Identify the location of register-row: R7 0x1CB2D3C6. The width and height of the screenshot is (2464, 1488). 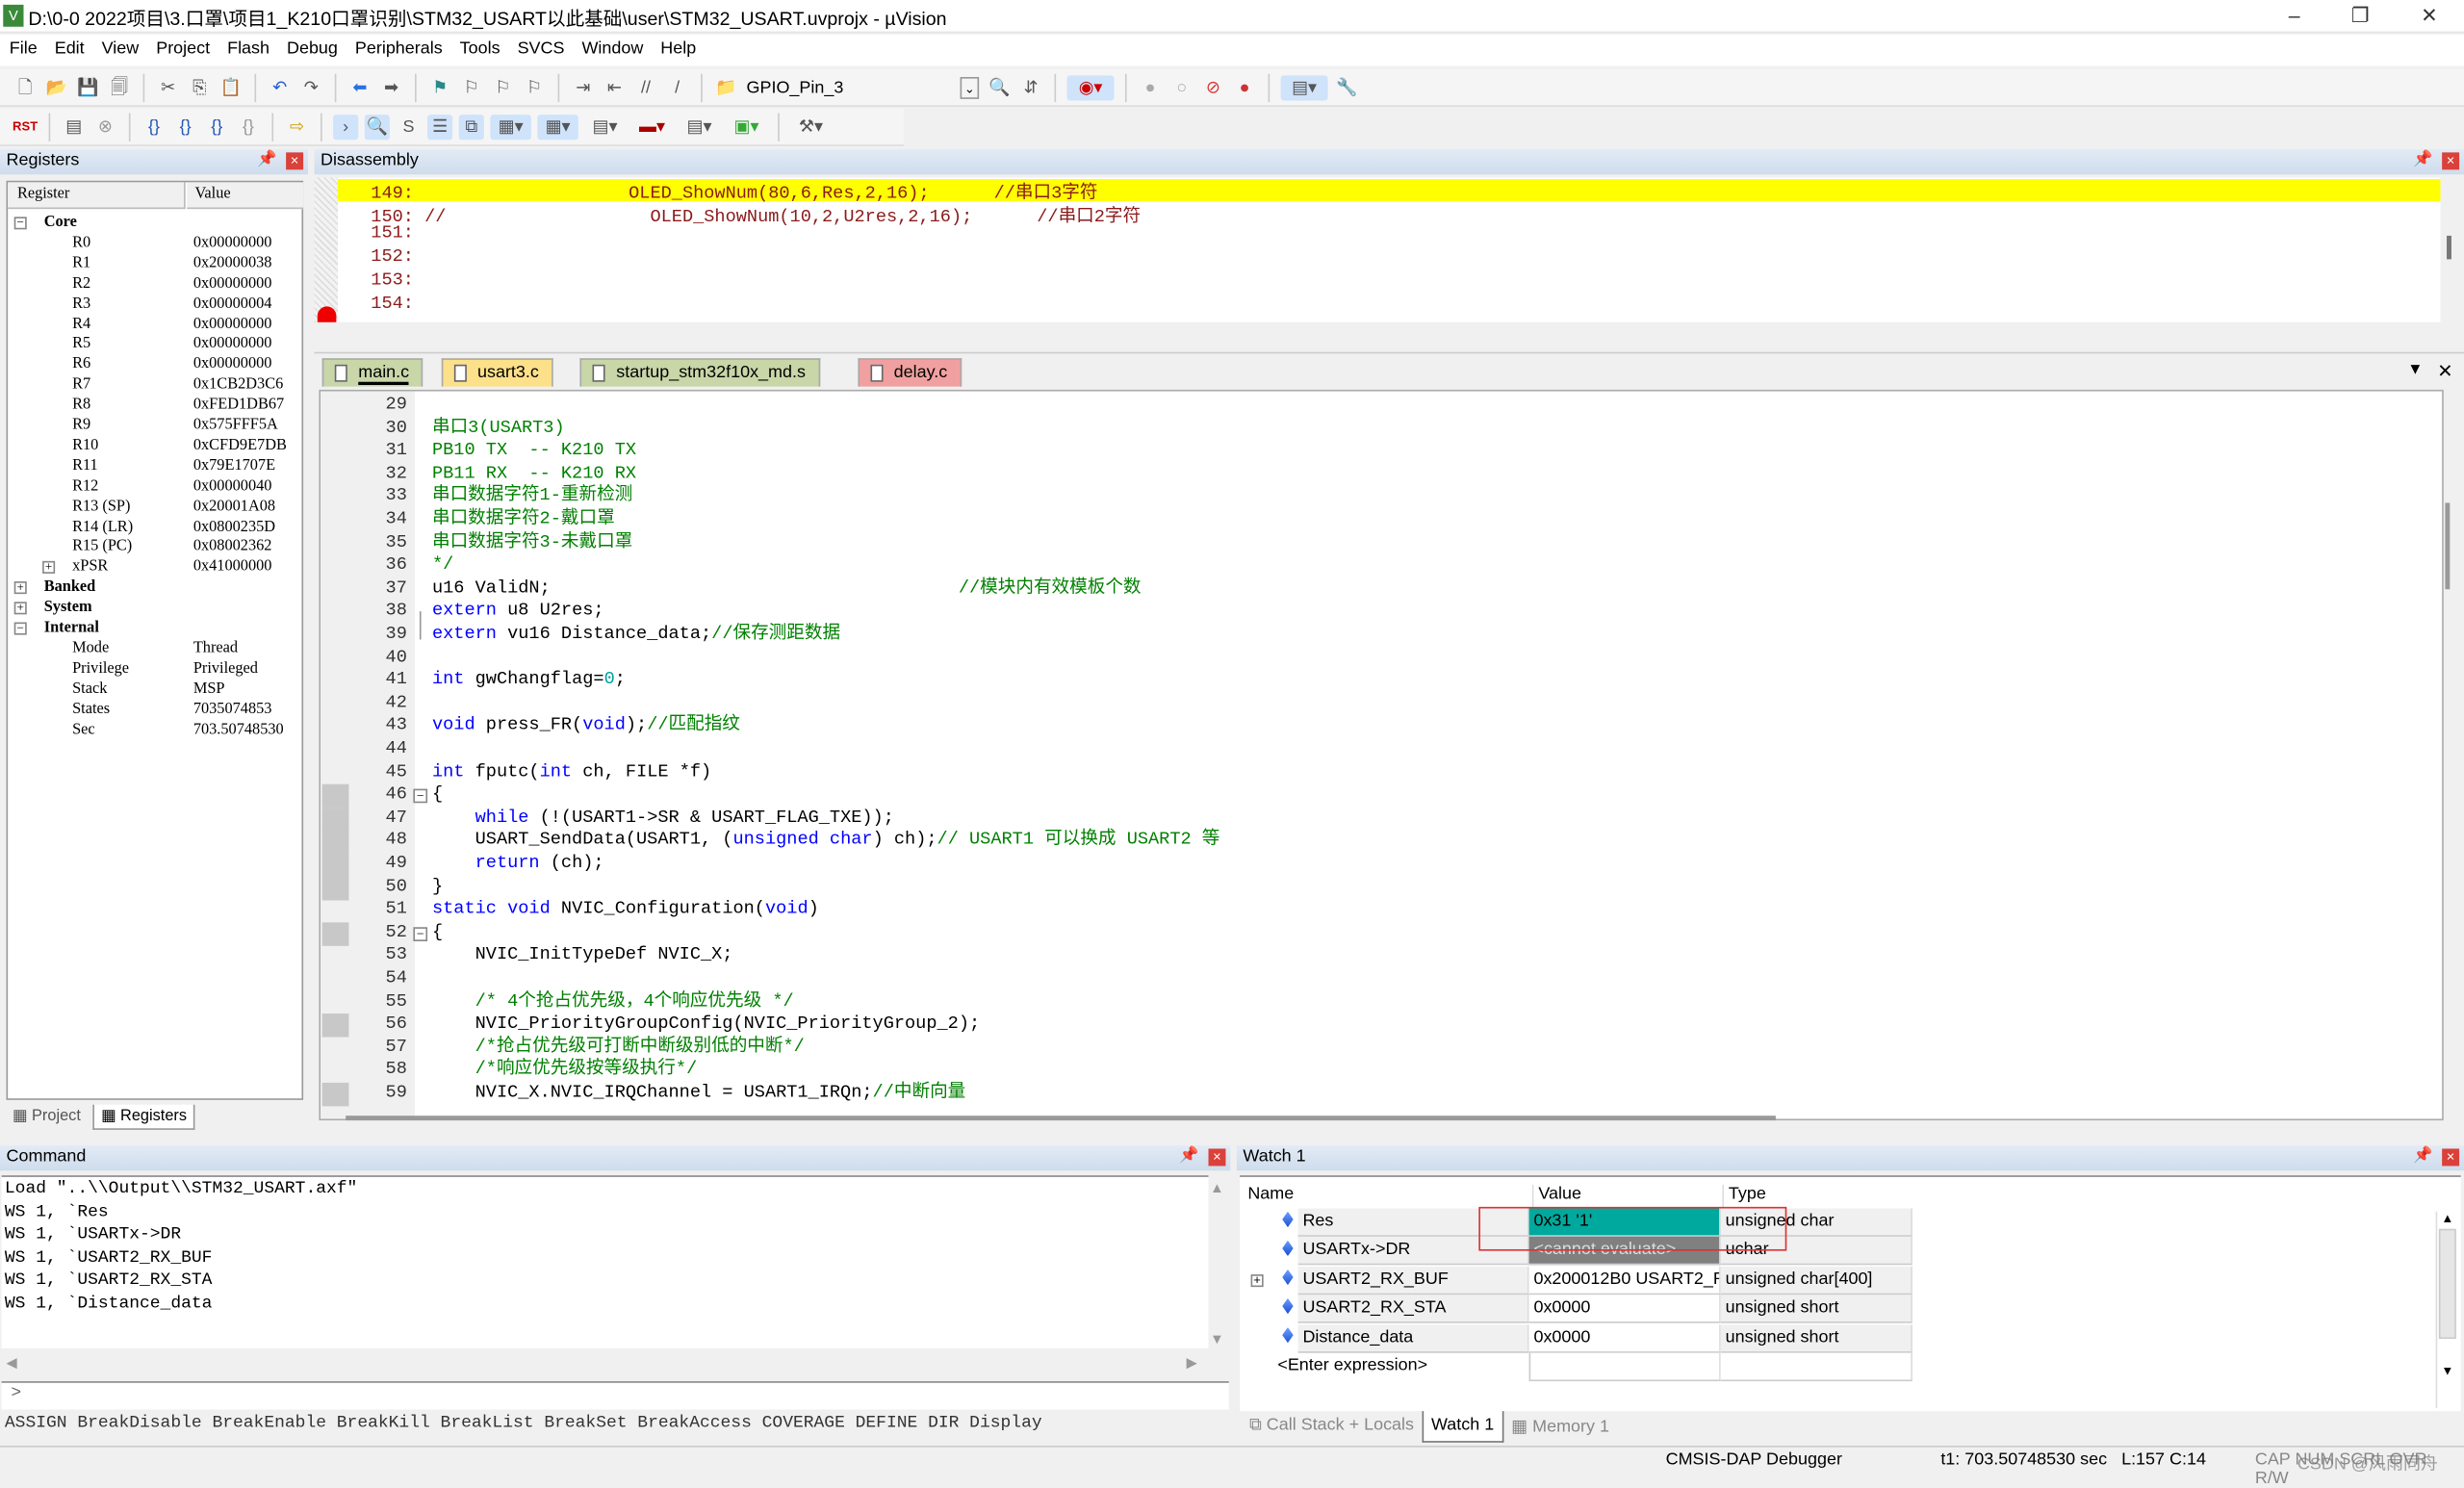
(154, 387).